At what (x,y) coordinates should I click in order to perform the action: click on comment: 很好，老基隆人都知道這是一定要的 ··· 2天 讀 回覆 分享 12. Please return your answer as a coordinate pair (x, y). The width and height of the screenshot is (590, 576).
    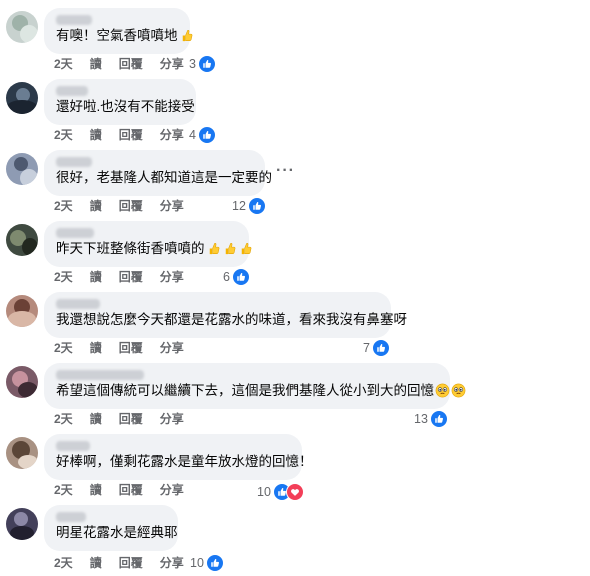
    Looking at the image, I should click on (295, 178).